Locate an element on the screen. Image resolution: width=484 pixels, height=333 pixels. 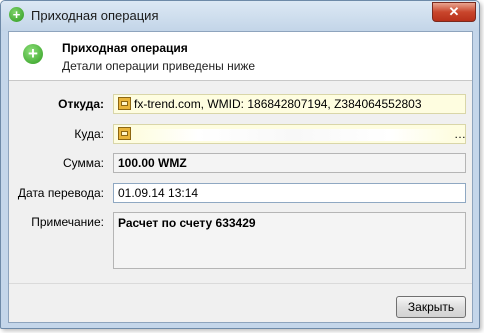
header-title: Приходная операция is located at coordinates (125, 48).